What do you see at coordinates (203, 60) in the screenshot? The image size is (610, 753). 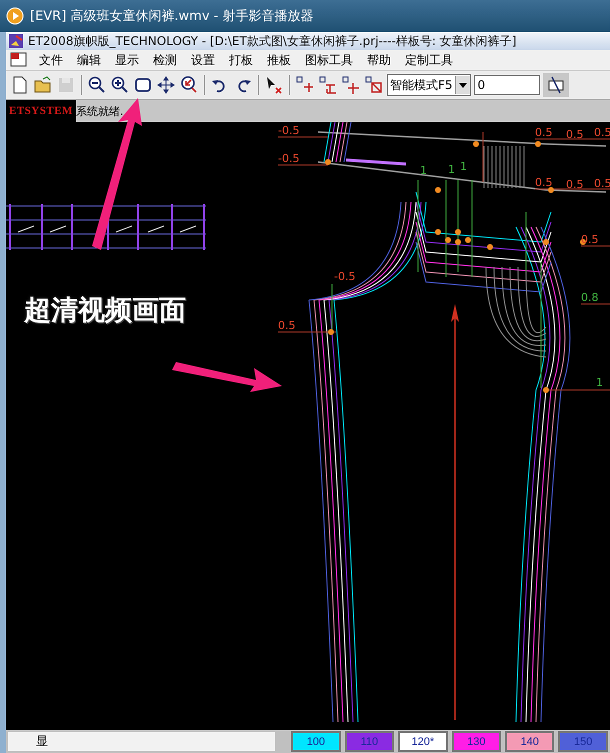 I see `menu-item: 设置` at bounding box center [203, 60].